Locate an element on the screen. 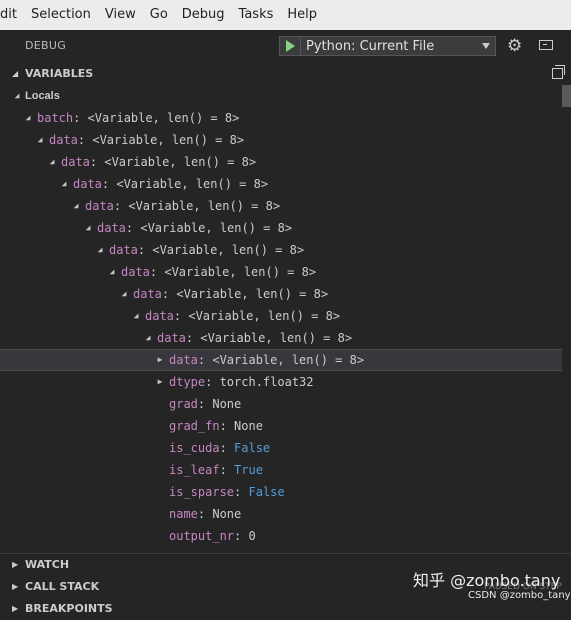 The height and width of the screenshot is (620, 571). console-icon is located at coordinates (546, 45).